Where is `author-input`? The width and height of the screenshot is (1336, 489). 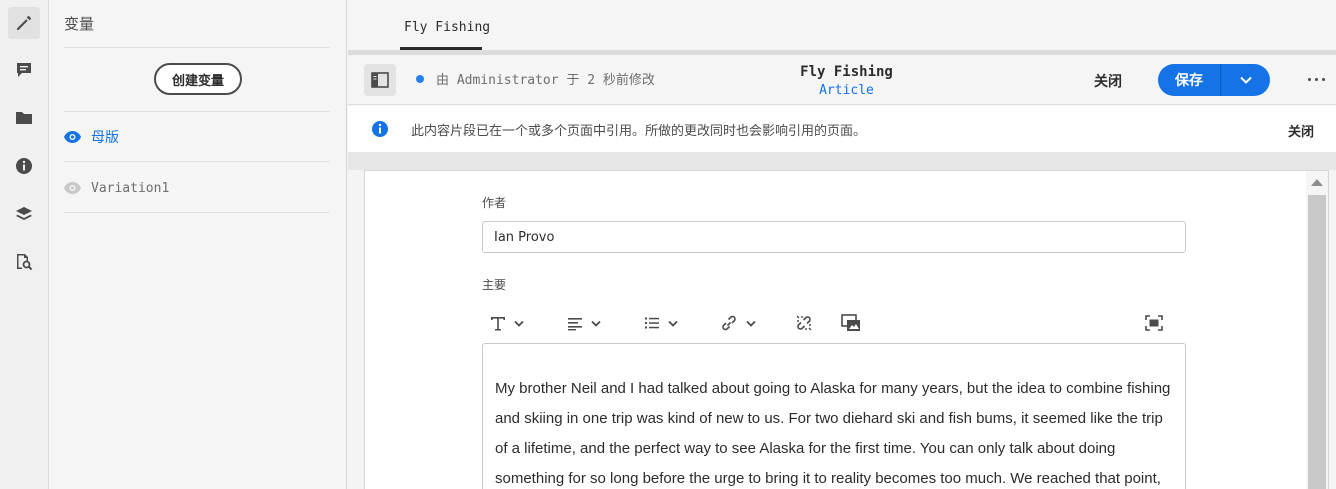 author-input is located at coordinates (834, 237).